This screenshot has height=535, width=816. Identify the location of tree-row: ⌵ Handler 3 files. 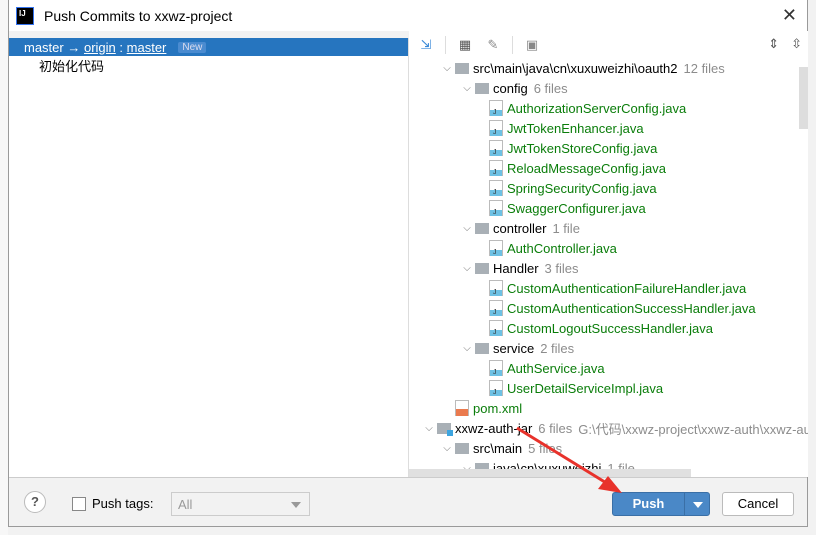
(519, 268).